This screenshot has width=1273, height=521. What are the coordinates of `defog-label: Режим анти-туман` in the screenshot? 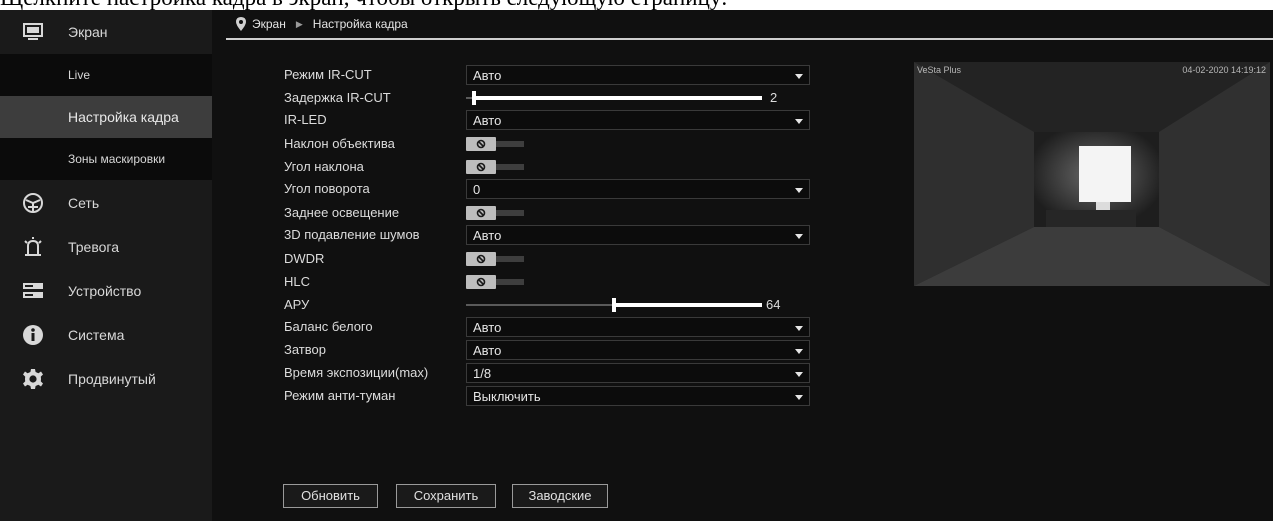 It's located at (340, 395).